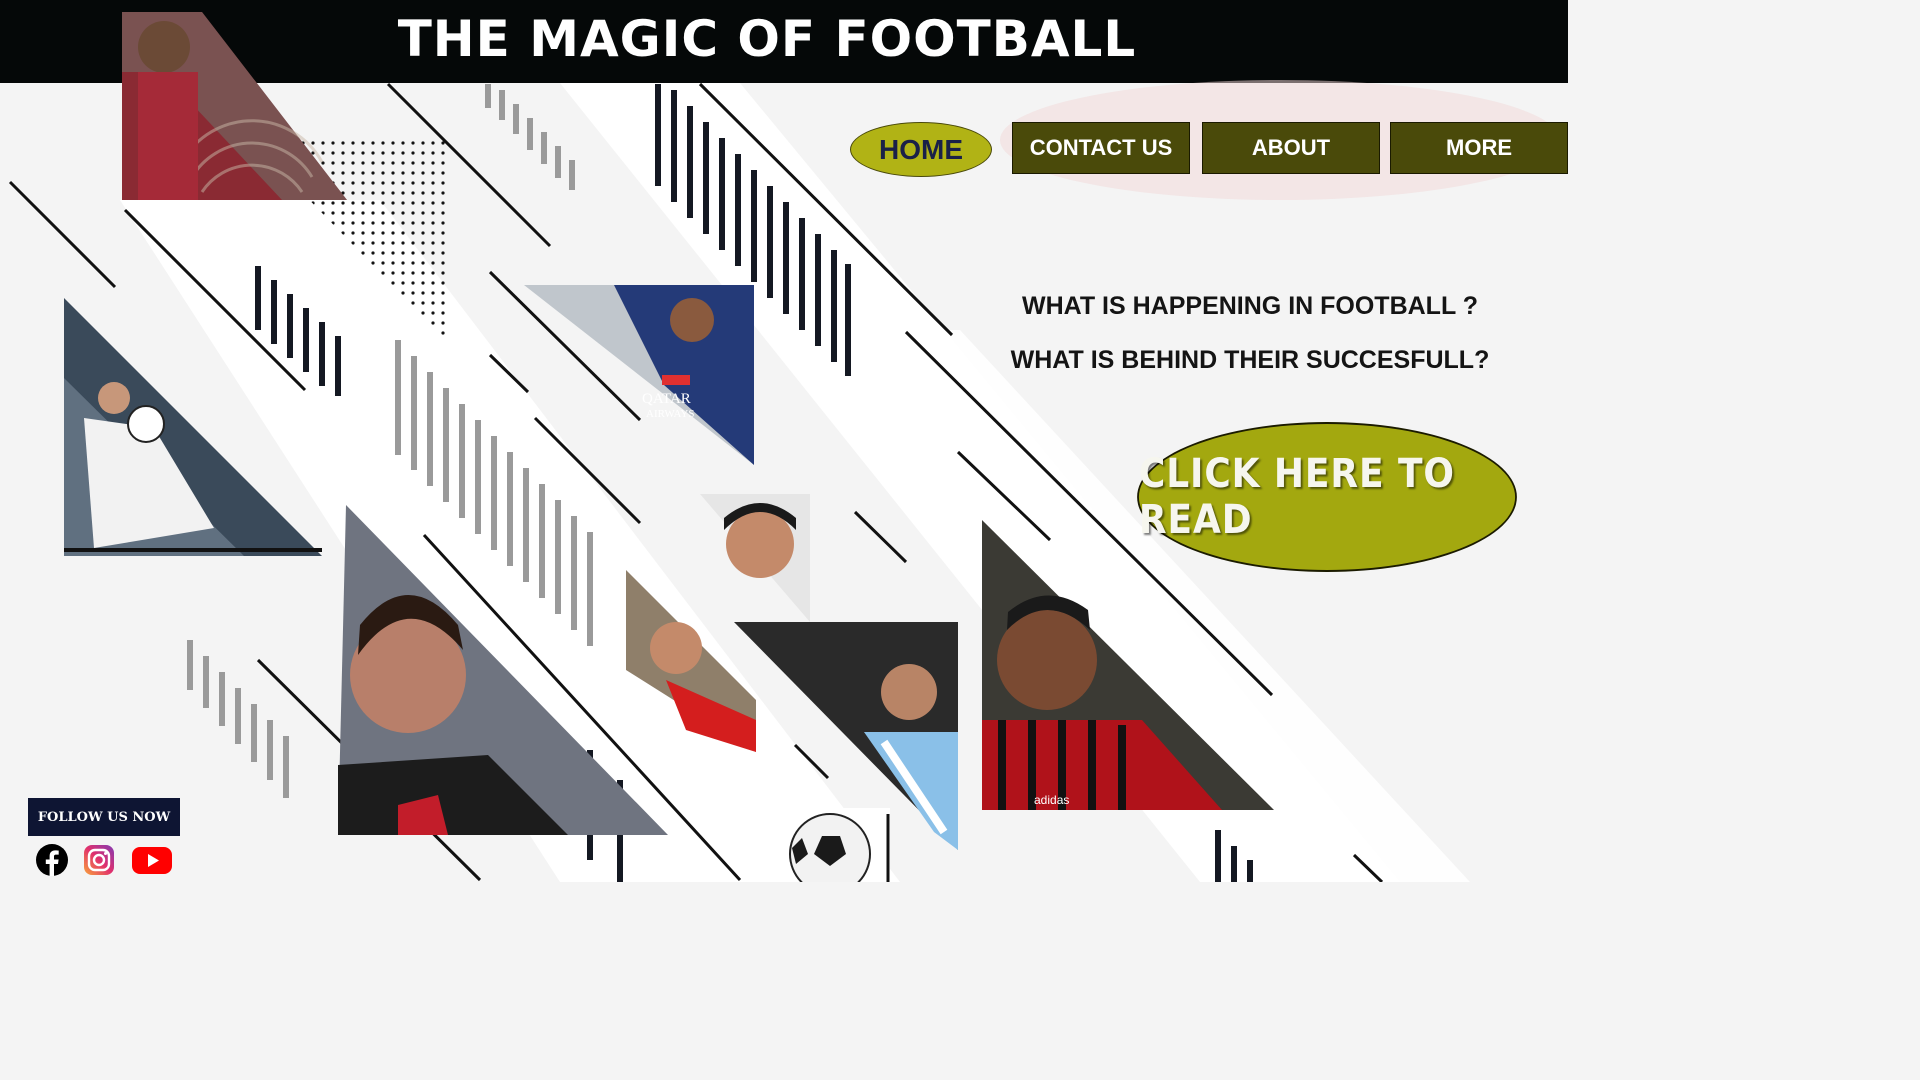  Describe the element at coordinates (1051, 800) in the screenshot. I see `jersey-text-adidas: adidas` at that location.